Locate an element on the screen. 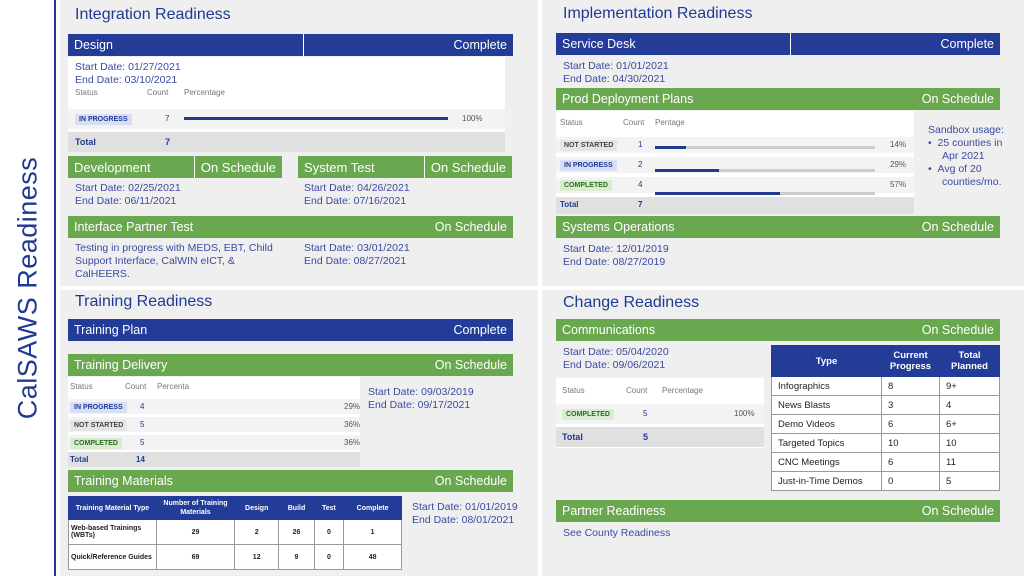 Image resolution: width=1024 pixels, height=576 pixels. design-label: Design is located at coordinates (93, 45).